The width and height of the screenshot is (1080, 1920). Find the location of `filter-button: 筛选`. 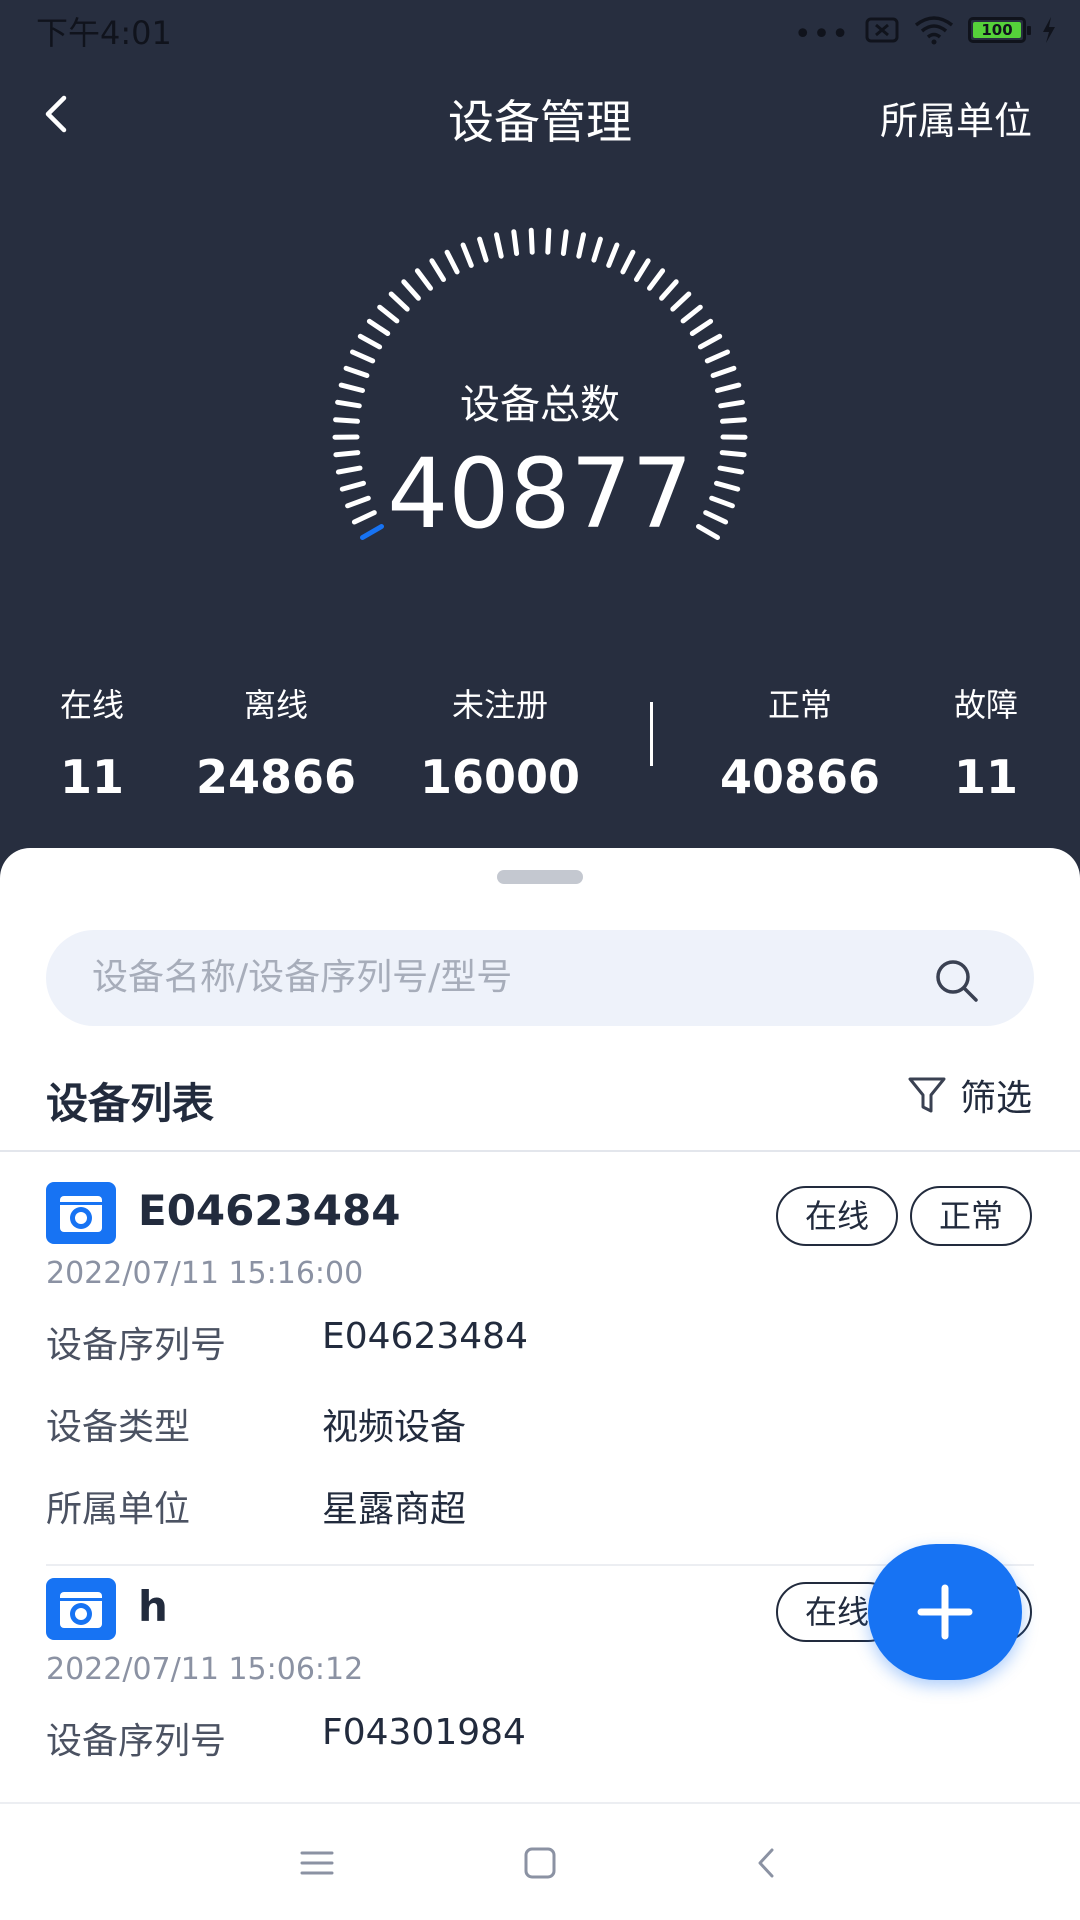

filter-button: 筛选 is located at coordinates (969, 1095).